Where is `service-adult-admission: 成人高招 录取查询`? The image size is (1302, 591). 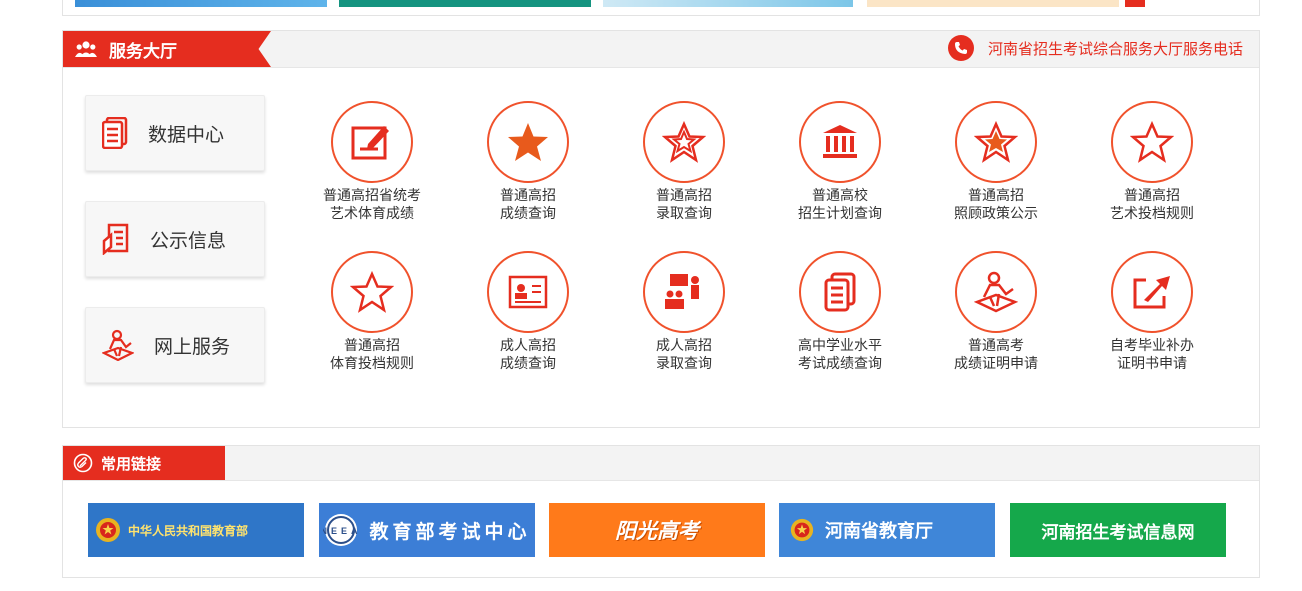
service-adult-admission: 成人高招 录取查询 is located at coordinates (684, 312).